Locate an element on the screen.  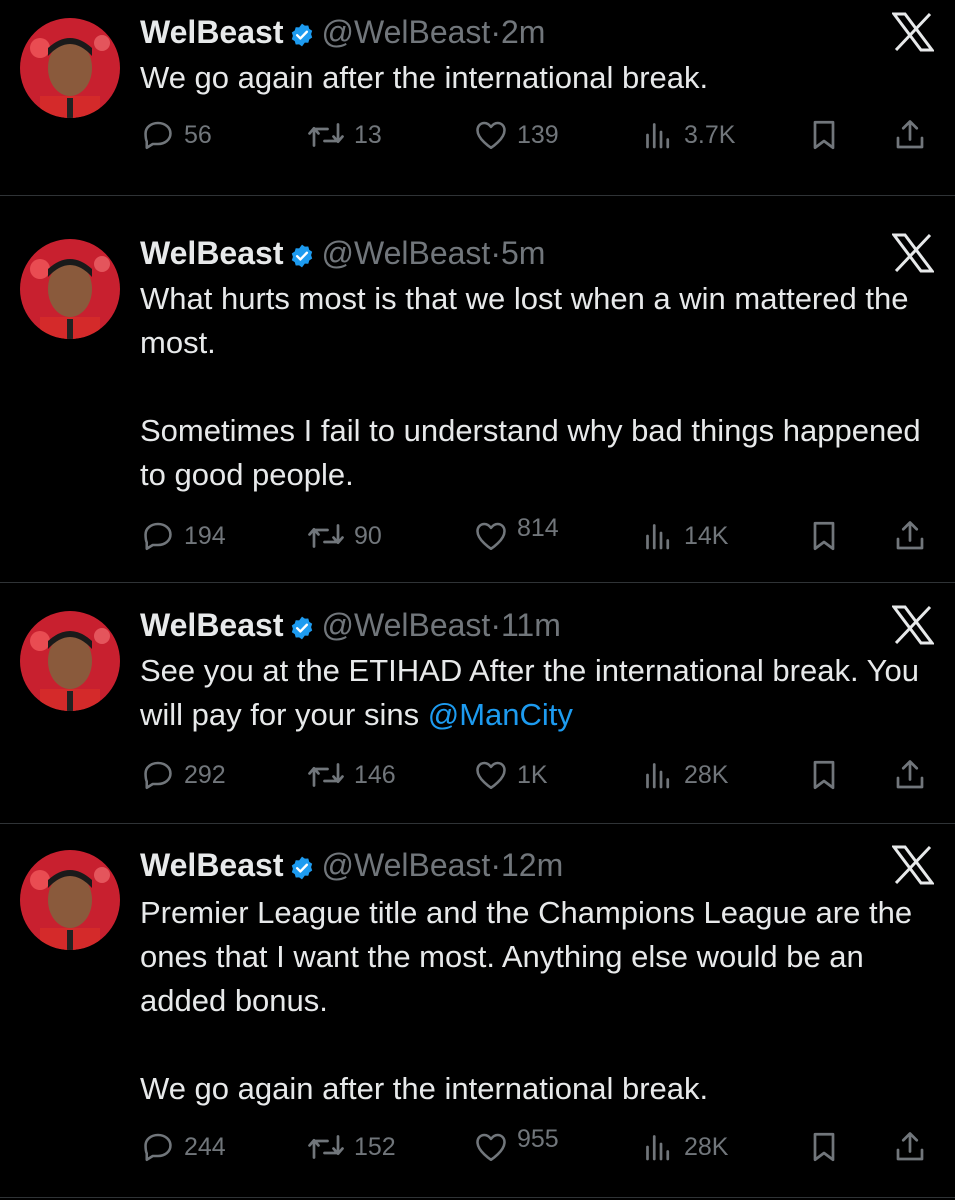
views-button: 14K is located at coordinates (684, 536).